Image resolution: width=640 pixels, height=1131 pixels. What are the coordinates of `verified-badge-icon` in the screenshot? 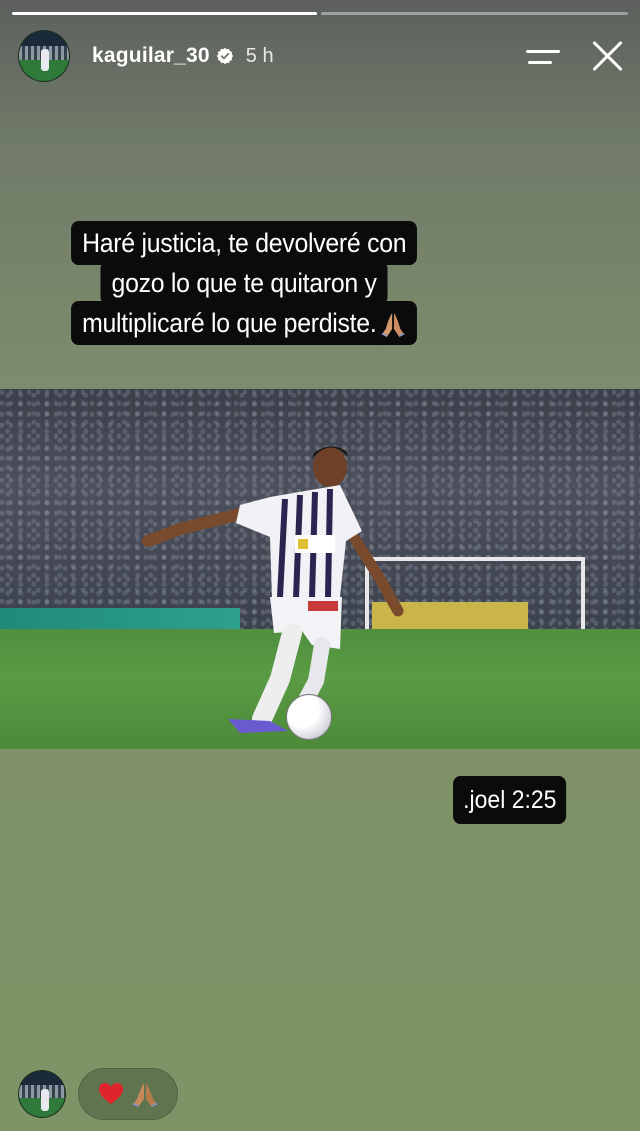 It's located at (225, 56).